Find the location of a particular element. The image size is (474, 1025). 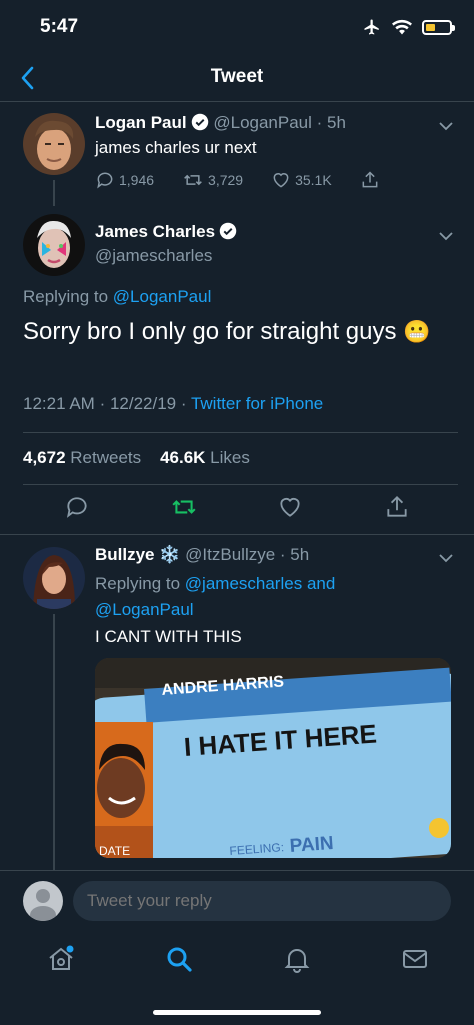

grimace-emoji: 😬 is located at coordinates (417, 331).